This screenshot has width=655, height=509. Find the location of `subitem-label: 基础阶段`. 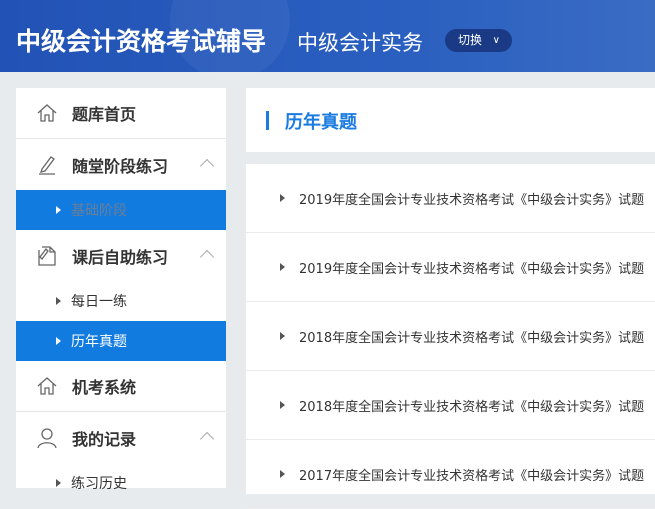

subitem-label: 基础阶段 is located at coordinates (99, 211).